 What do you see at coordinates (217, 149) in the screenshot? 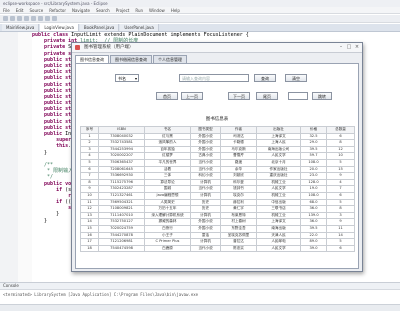
I see `table-row: 3 7544253994 百年孤独 外国小说 马尔克斯 南海出版公司 39.5 12` at bounding box center [217, 149].